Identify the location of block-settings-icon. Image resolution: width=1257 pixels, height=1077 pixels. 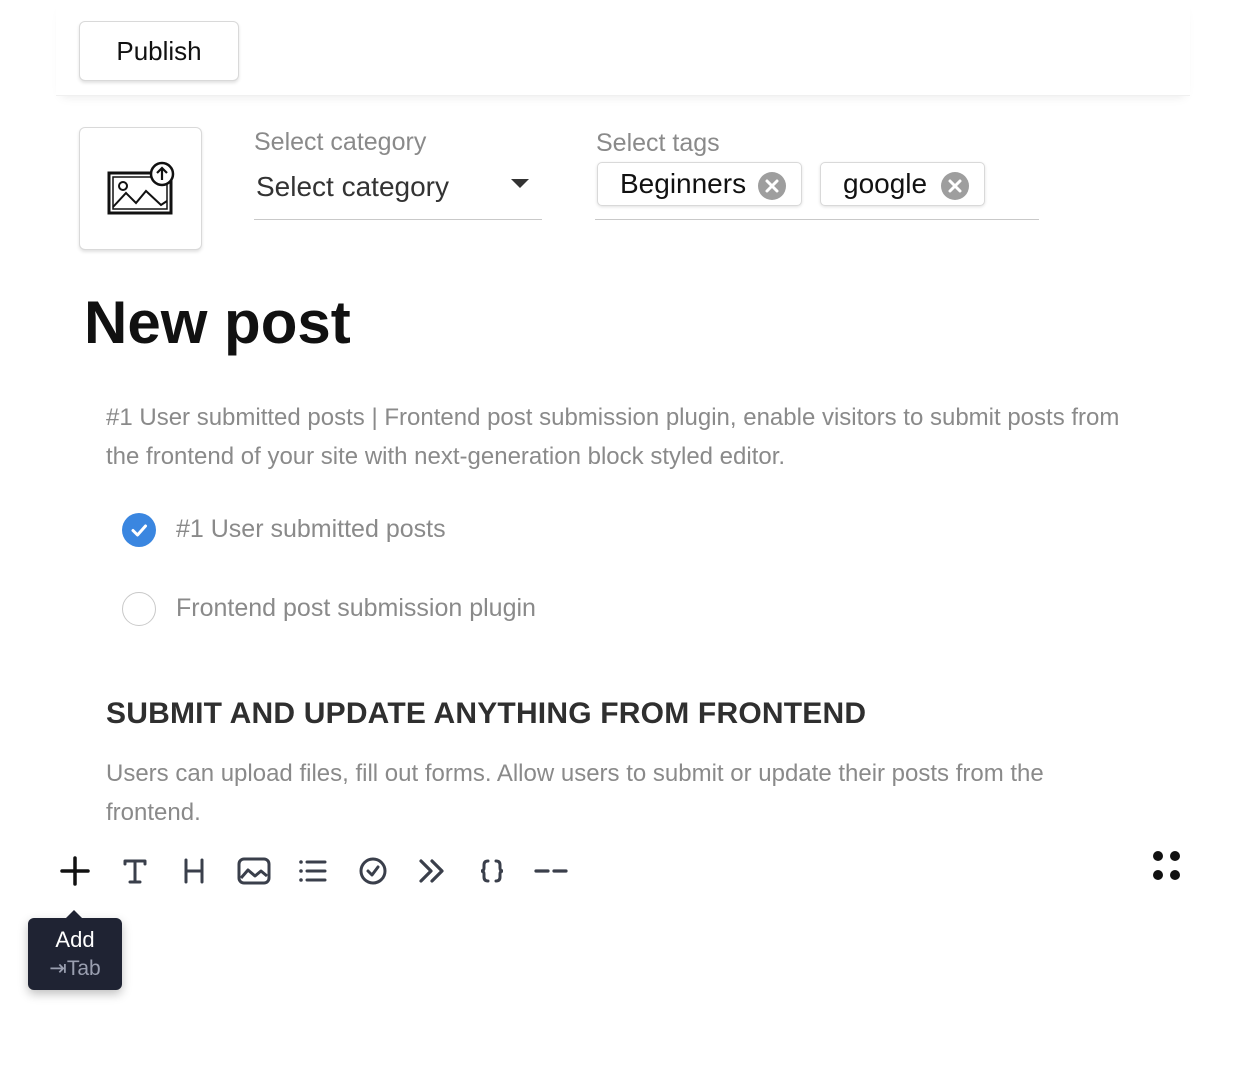
(1167, 866).